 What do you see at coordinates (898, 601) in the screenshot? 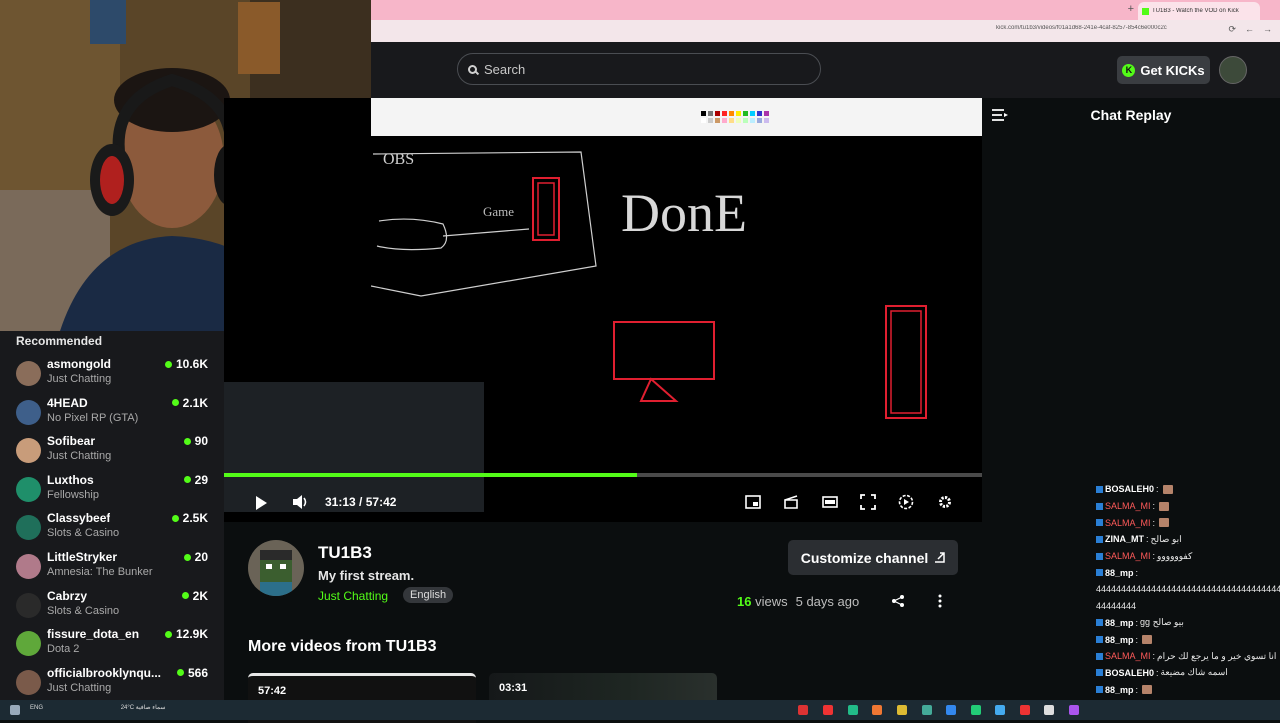
I see `share-icon` at bounding box center [898, 601].